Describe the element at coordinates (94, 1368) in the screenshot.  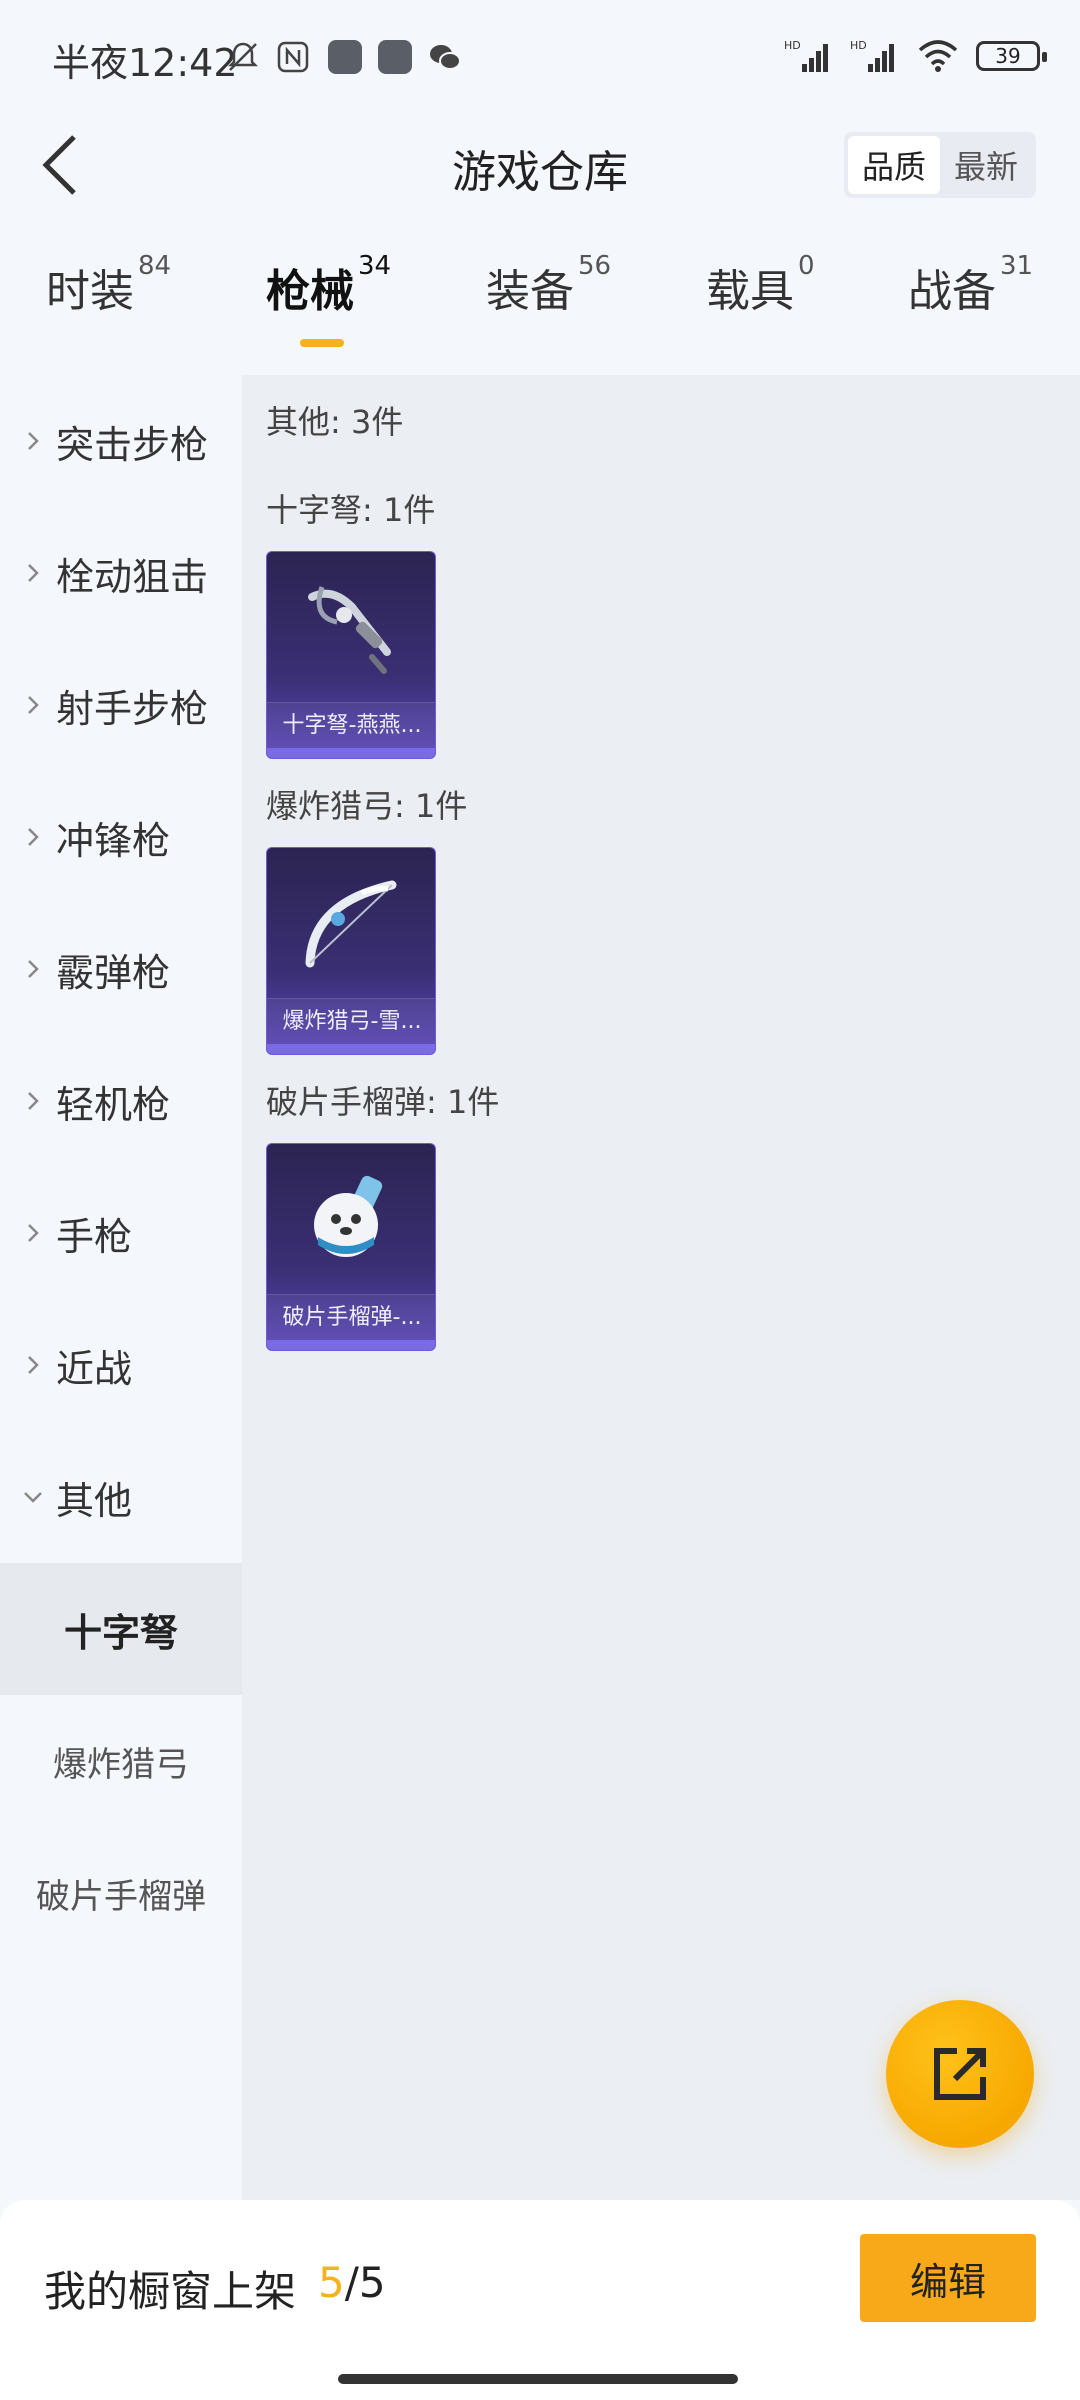
I see `sidebar-item-label: 近战` at that location.